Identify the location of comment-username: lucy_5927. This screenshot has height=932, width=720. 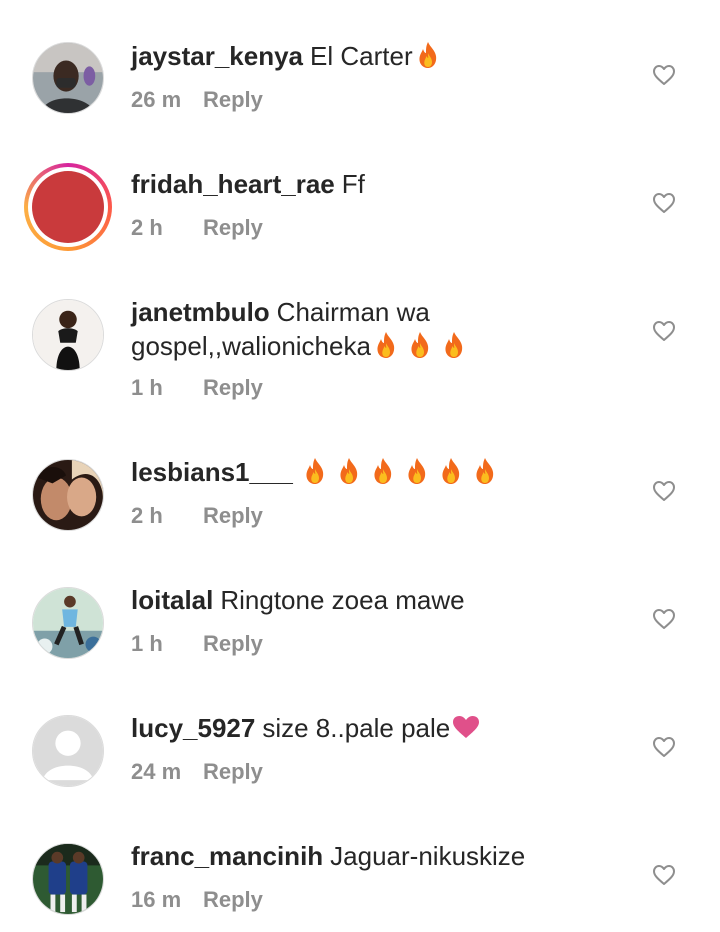
(193, 728).